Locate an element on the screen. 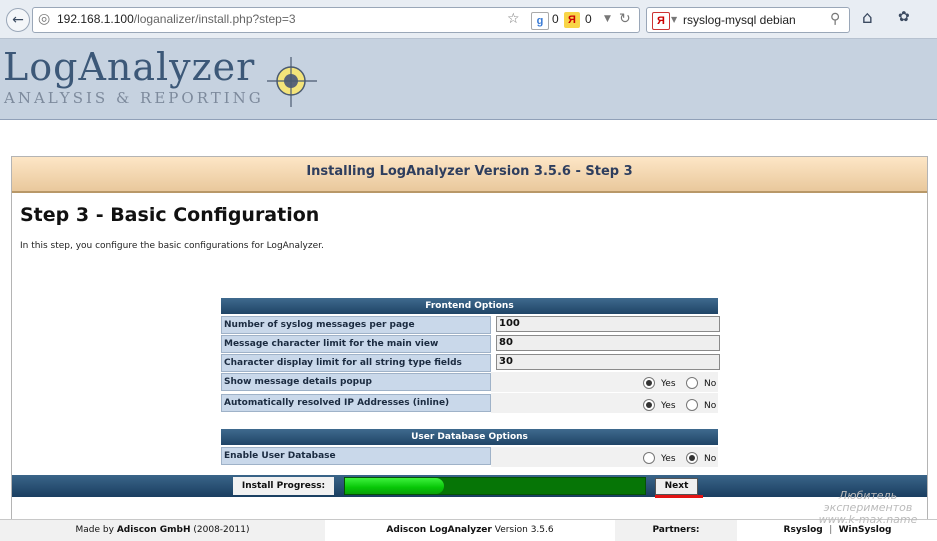 Image resolution: width=937 pixels, height=541 pixels. enable-user-db-no-label: No is located at coordinates (710, 459).